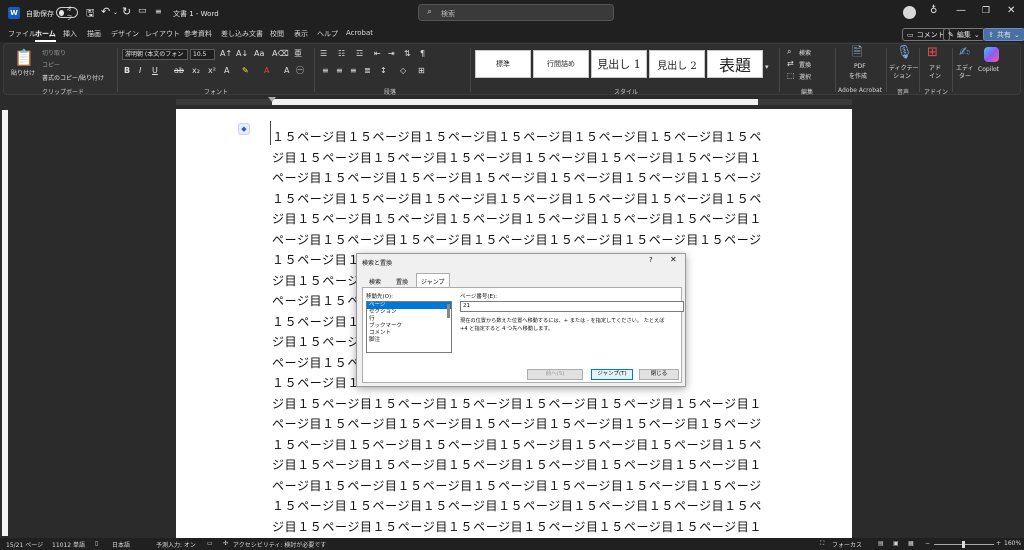 This screenshot has width=1024, height=550. What do you see at coordinates (377, 54) in the screenshot?
I see `decrease-indent-icon: ⇤` at bounding box center [377, 54].